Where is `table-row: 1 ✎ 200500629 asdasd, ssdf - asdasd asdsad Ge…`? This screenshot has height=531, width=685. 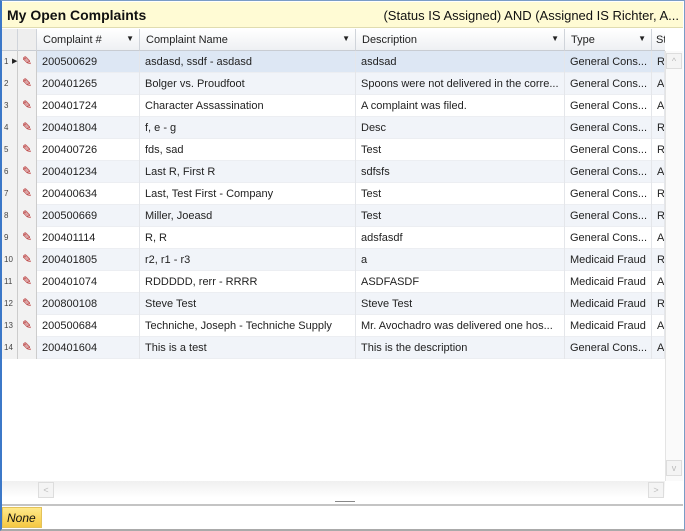 table-row: 1 ✎ 200500629 asdasd, ssdf - asdasd asdsad Ge… is located at coordinates (333, 62).